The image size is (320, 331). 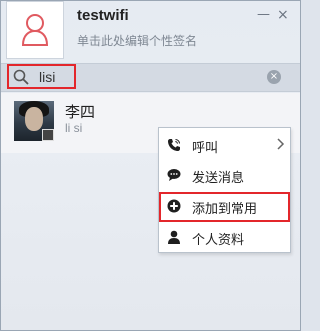 What do you see at coordinates (224, 207) in the screenshot?
I see `menu-highlight-outline` at bounding box center [224, 207].